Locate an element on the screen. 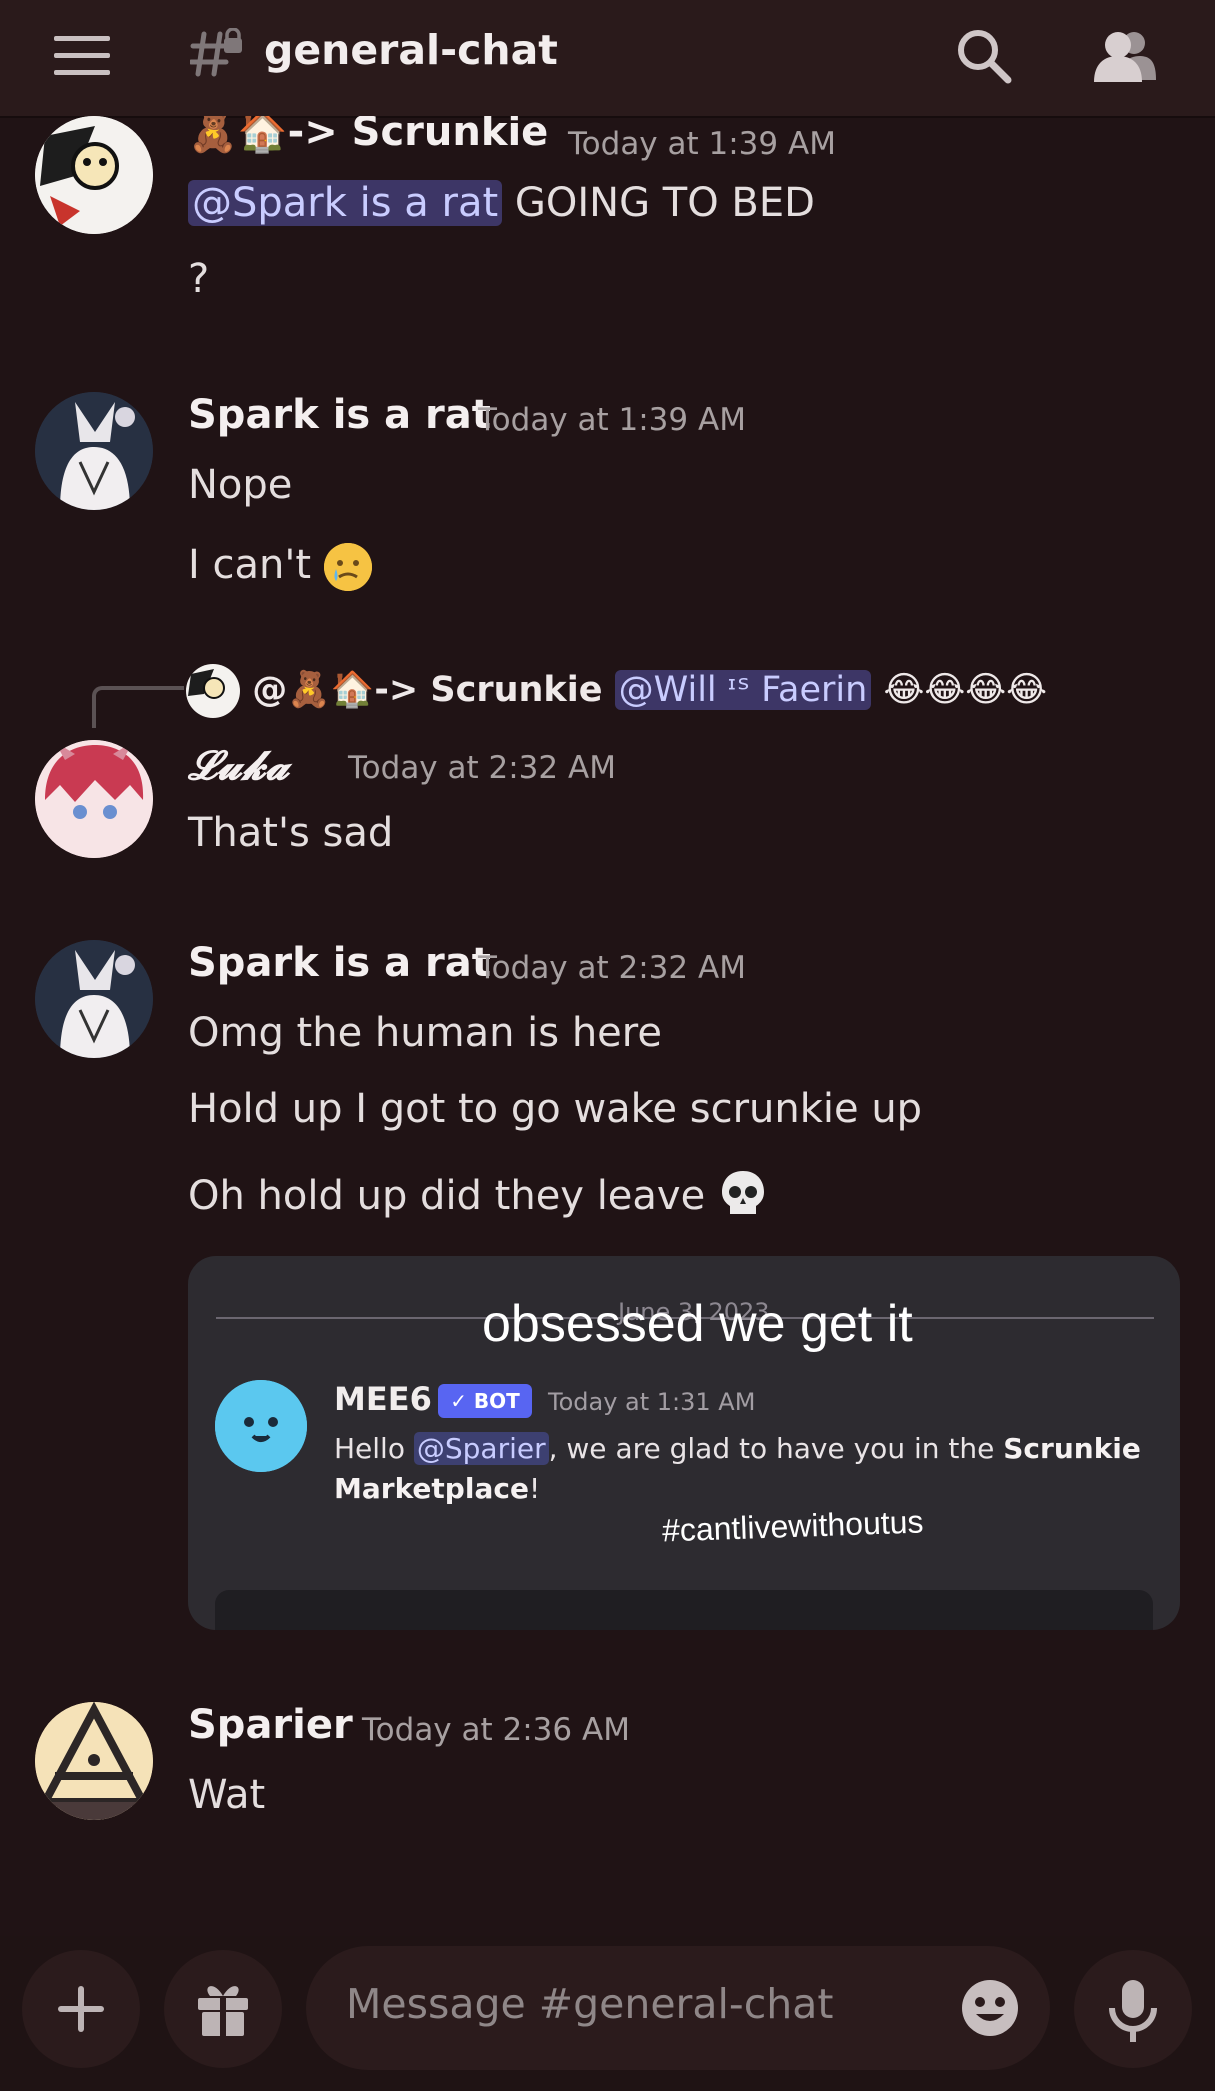 The height and width of the screenshot is (2091, 1215). locked-hashtag-icon is located at coordinates (216, 52).